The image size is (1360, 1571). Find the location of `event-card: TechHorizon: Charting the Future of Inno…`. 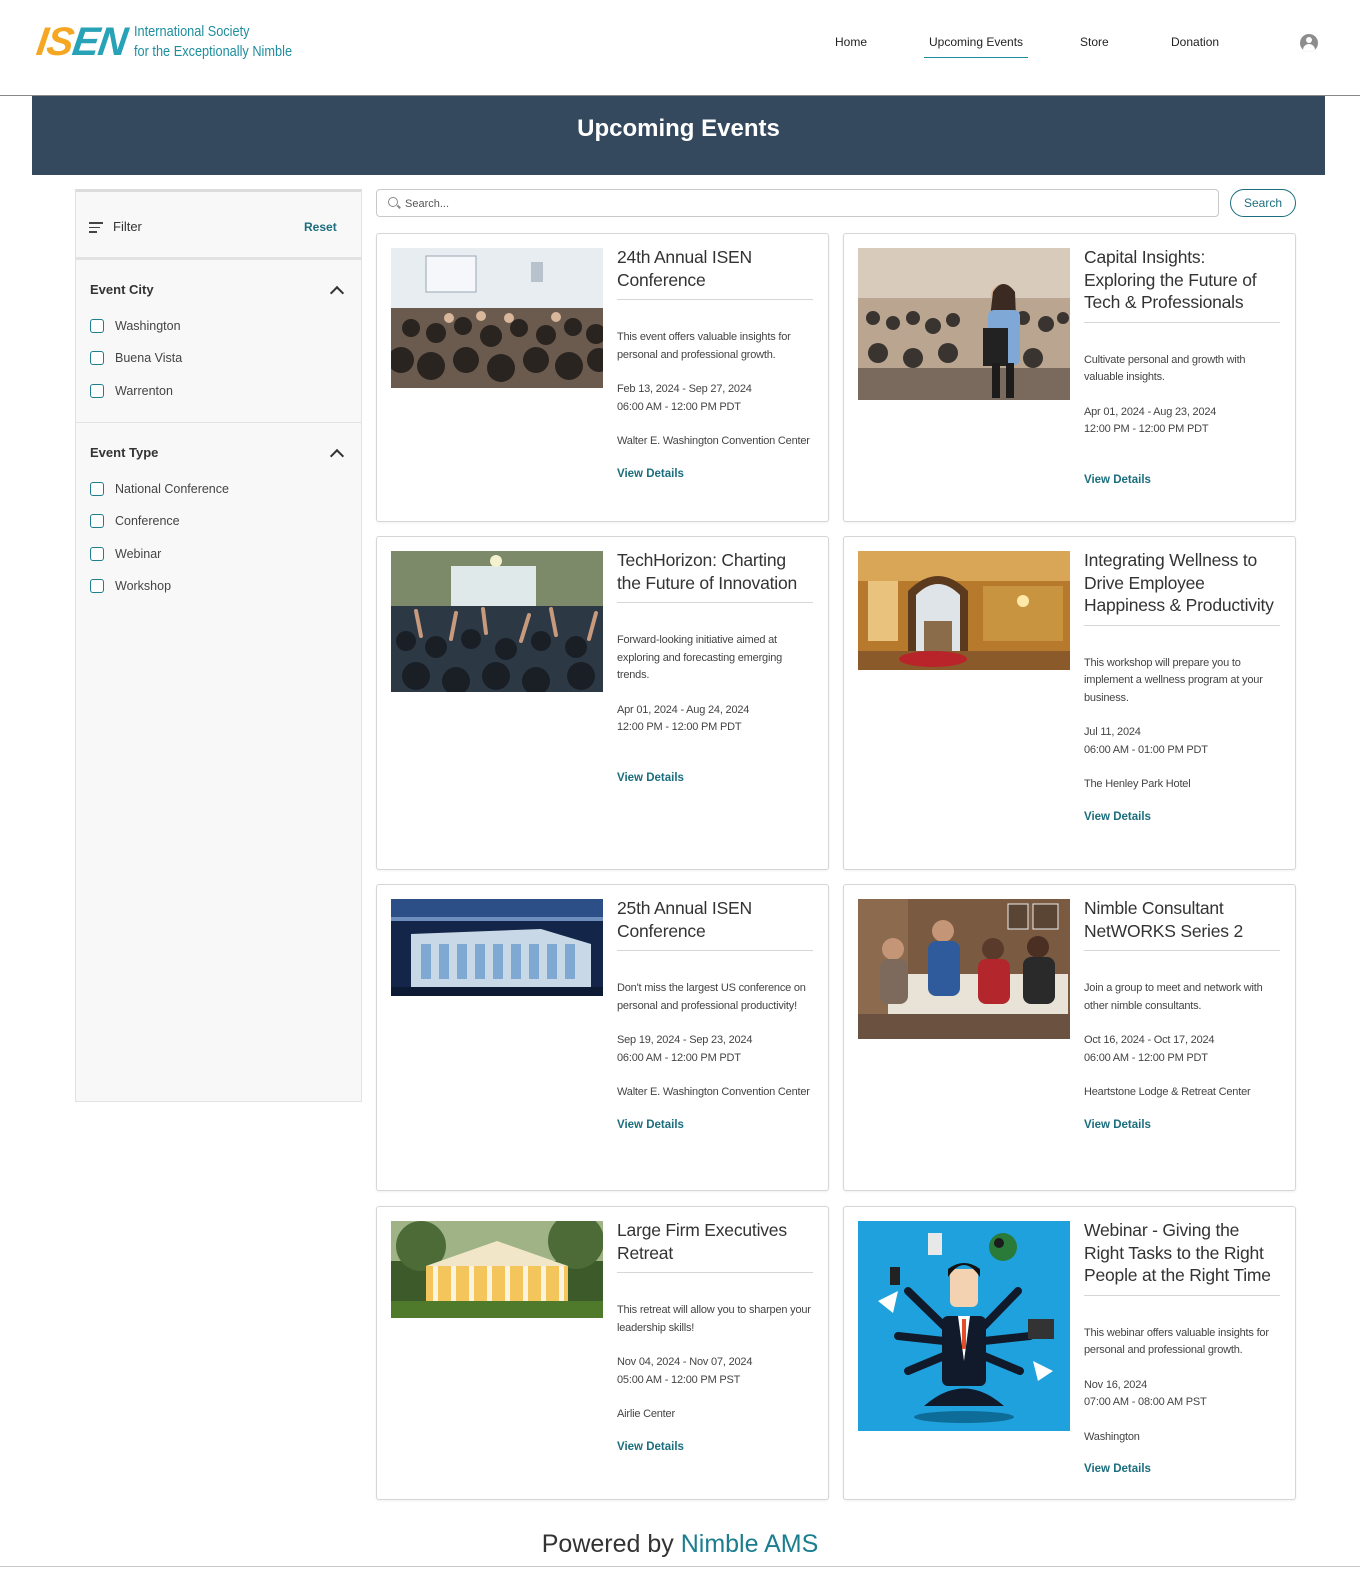

event-card: TechHorizon: Charting the Future of Inno… is located at coordinates (602, 703).